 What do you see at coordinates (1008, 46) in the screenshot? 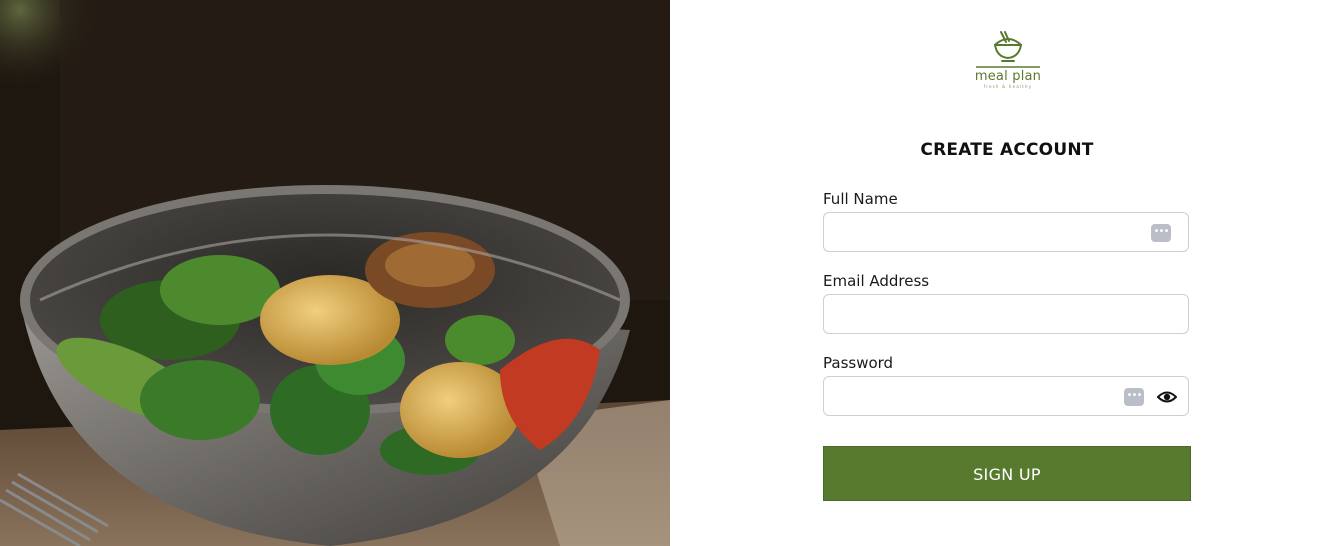
I see `rice-bowl-chopsticks-icon` at bounding box center [1008, 46].